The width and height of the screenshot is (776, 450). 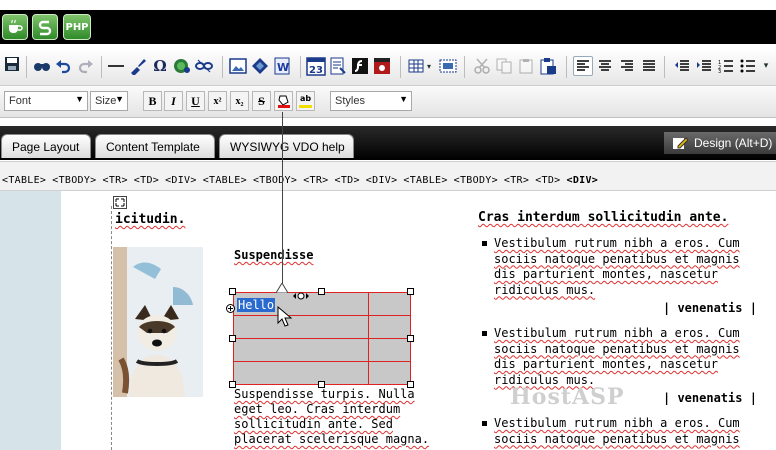 What do you see at coordinates (710, 308) in the screenshot?
I see `venenatis-tag: | venenatis |` at bounding box center [710, 308].